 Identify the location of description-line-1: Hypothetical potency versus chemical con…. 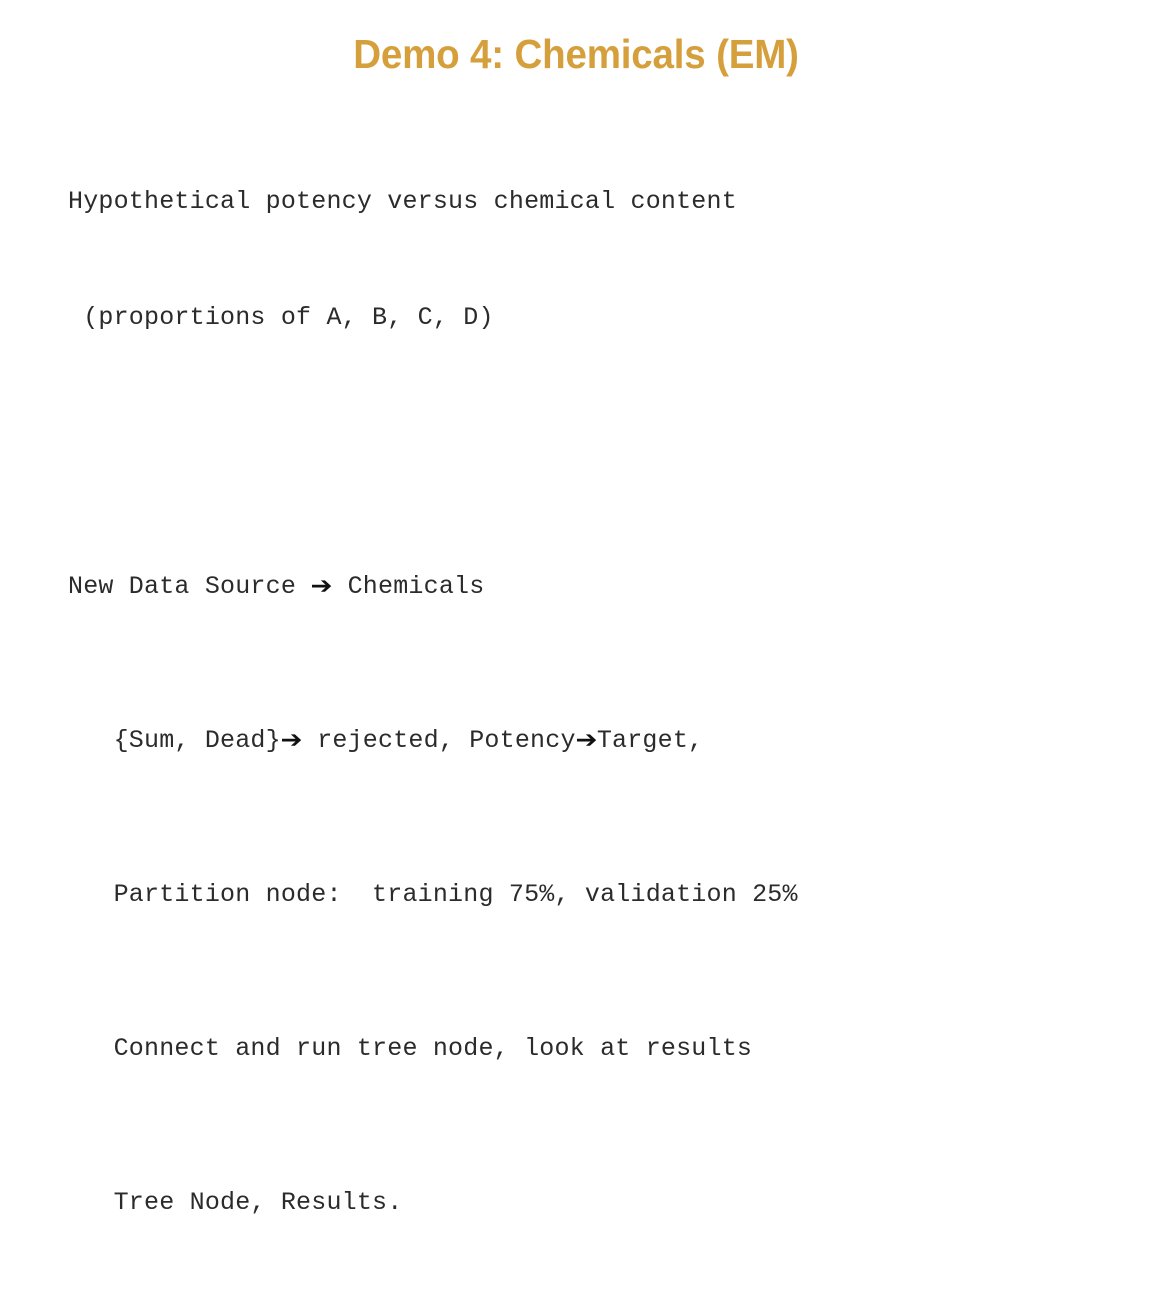
(402, 201).